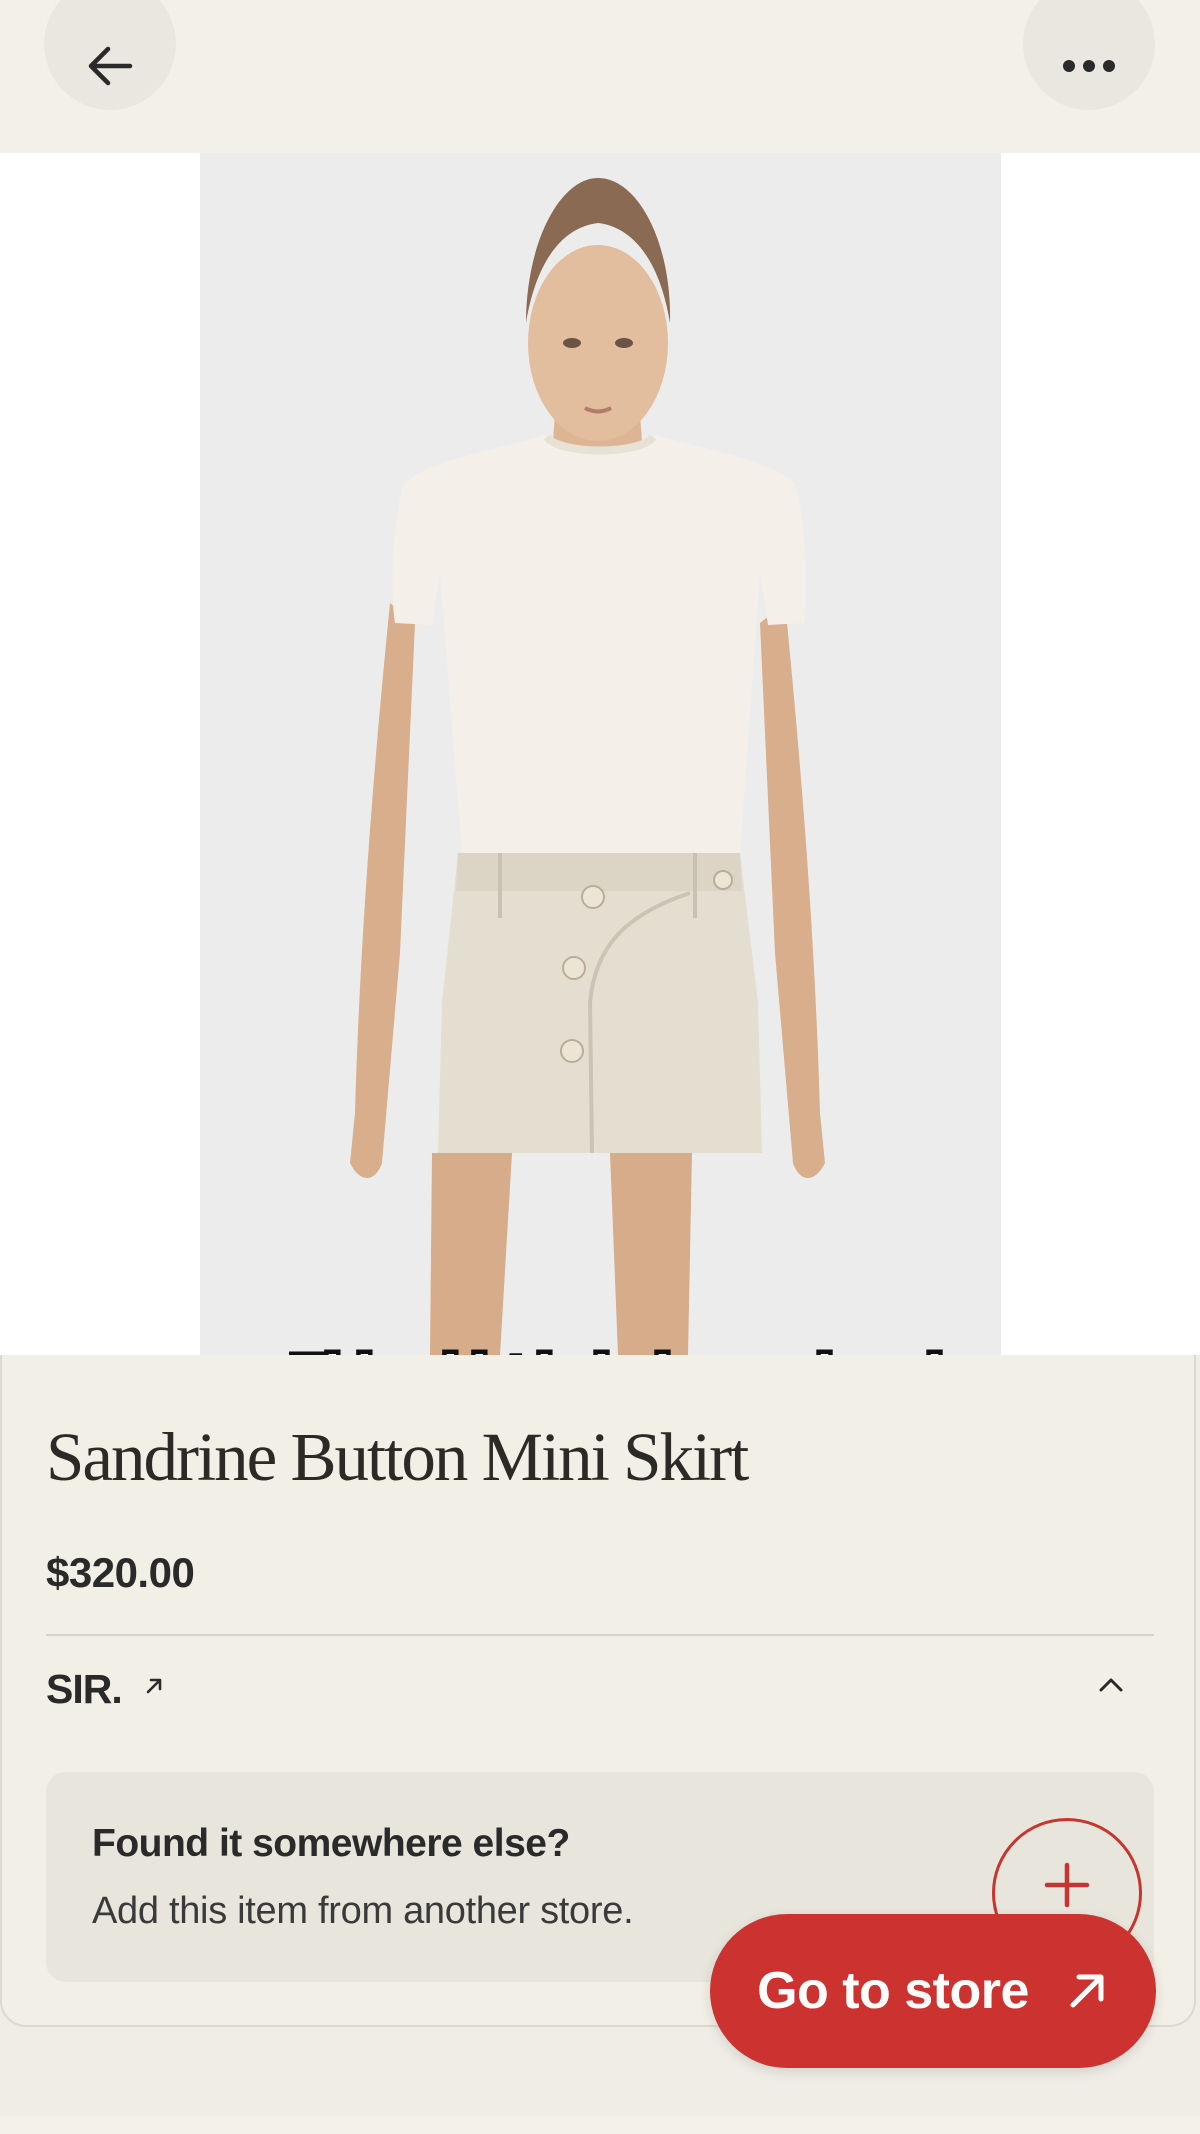 This screenshot has width=1200, height=2134. What do you see at coordinates (110, 66) in the screenshot?
I see `arrow-left-icon` at bounding box center [110, 66].